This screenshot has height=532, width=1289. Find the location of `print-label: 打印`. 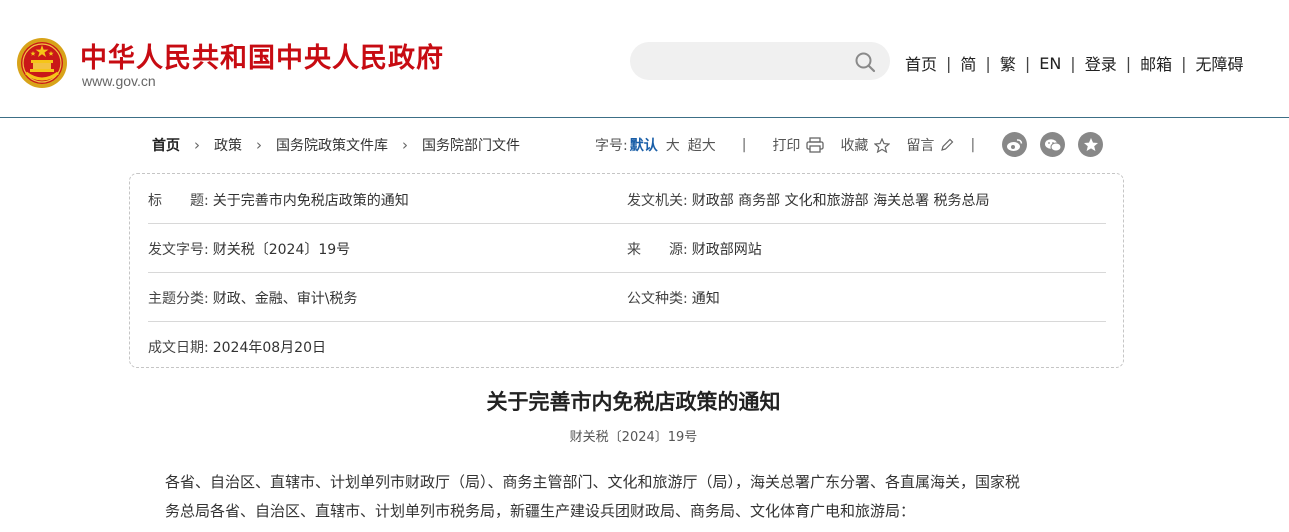

print-label: 打印 is located at coordinates (786, 146).